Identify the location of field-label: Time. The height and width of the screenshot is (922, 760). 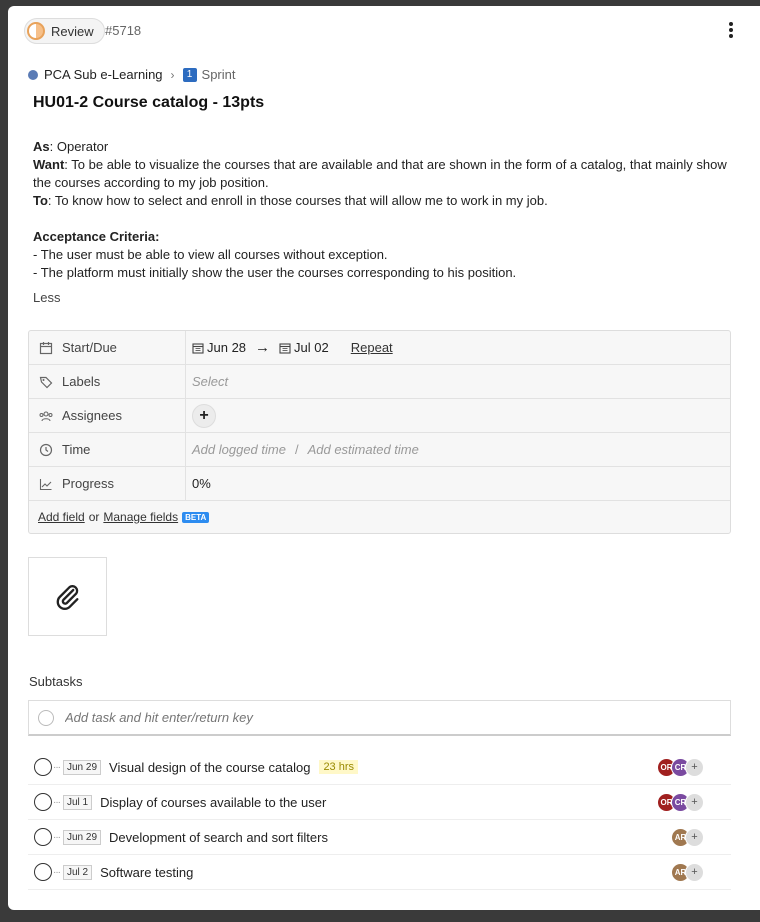
(76, 449).